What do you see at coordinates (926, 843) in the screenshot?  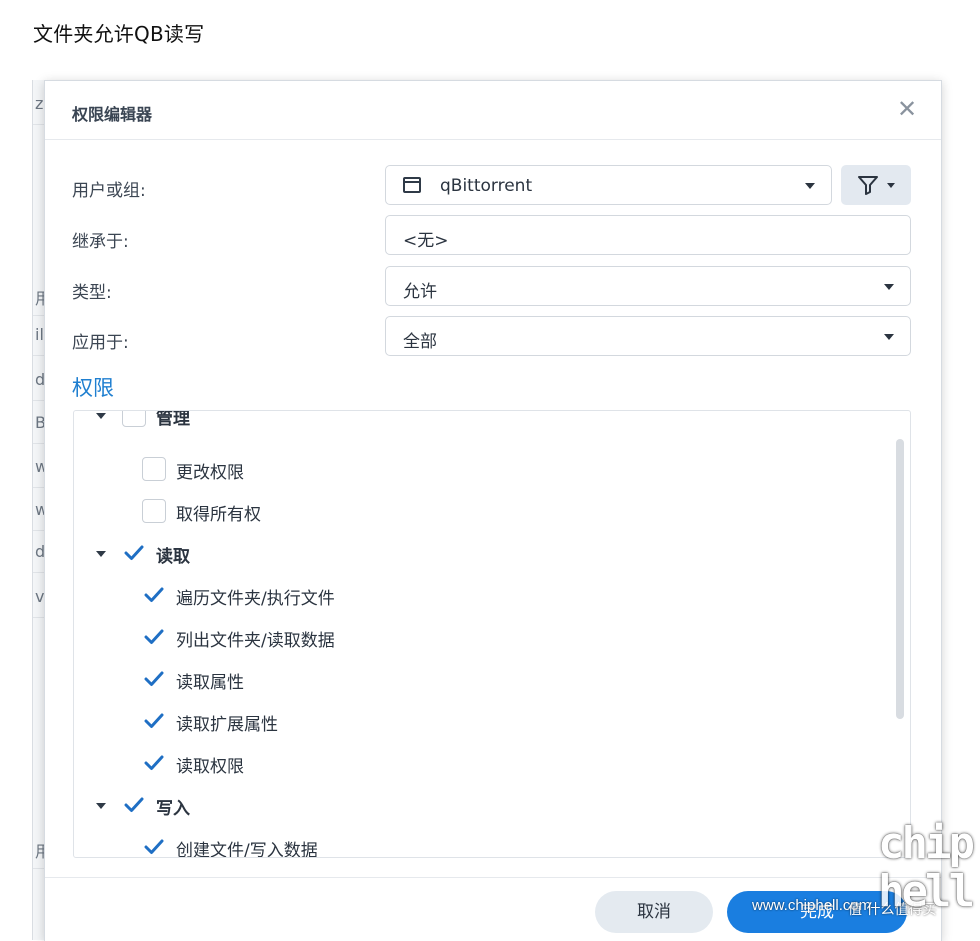 I see `watermark-logo-line: chip` at bounding box center [926, 843].